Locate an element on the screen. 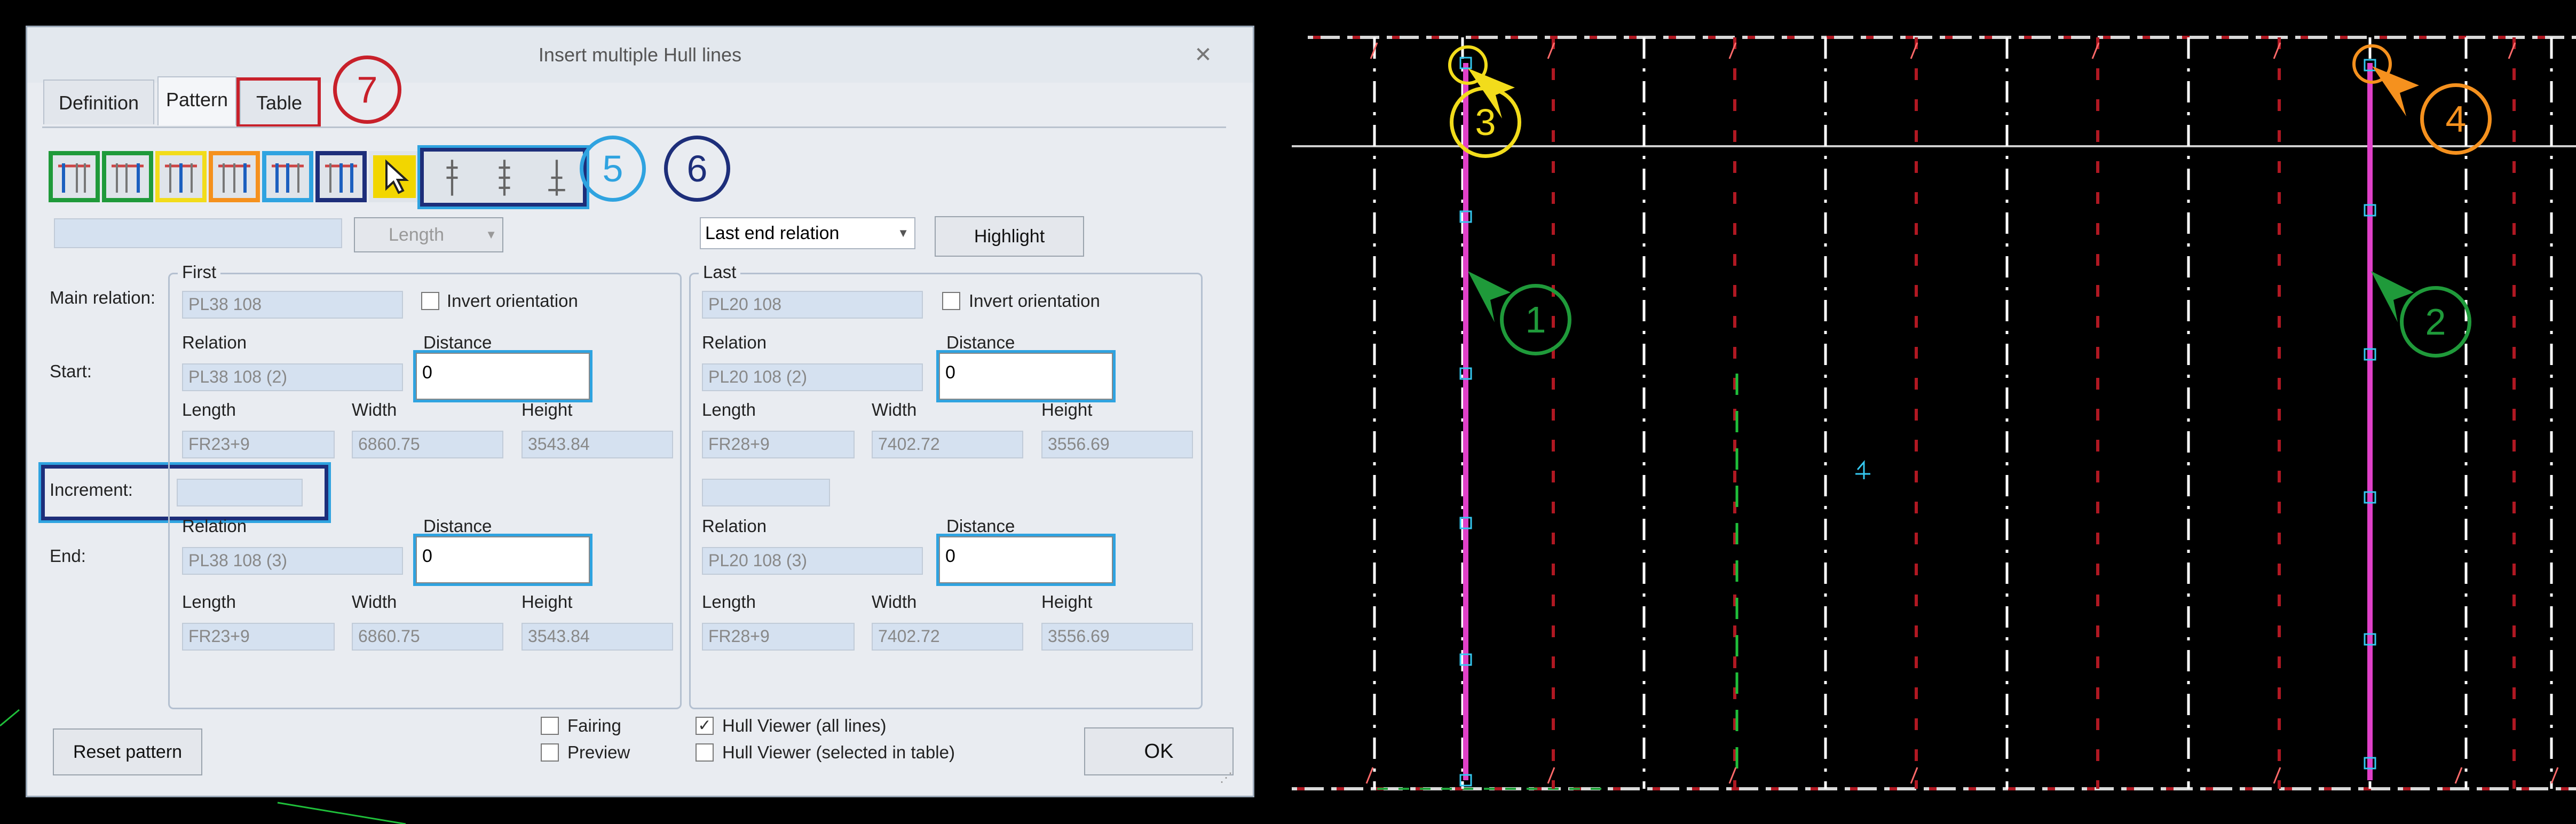 The image size is (2576, 824). first-end-width: 6860.75 is located at coordinates (427, 637).